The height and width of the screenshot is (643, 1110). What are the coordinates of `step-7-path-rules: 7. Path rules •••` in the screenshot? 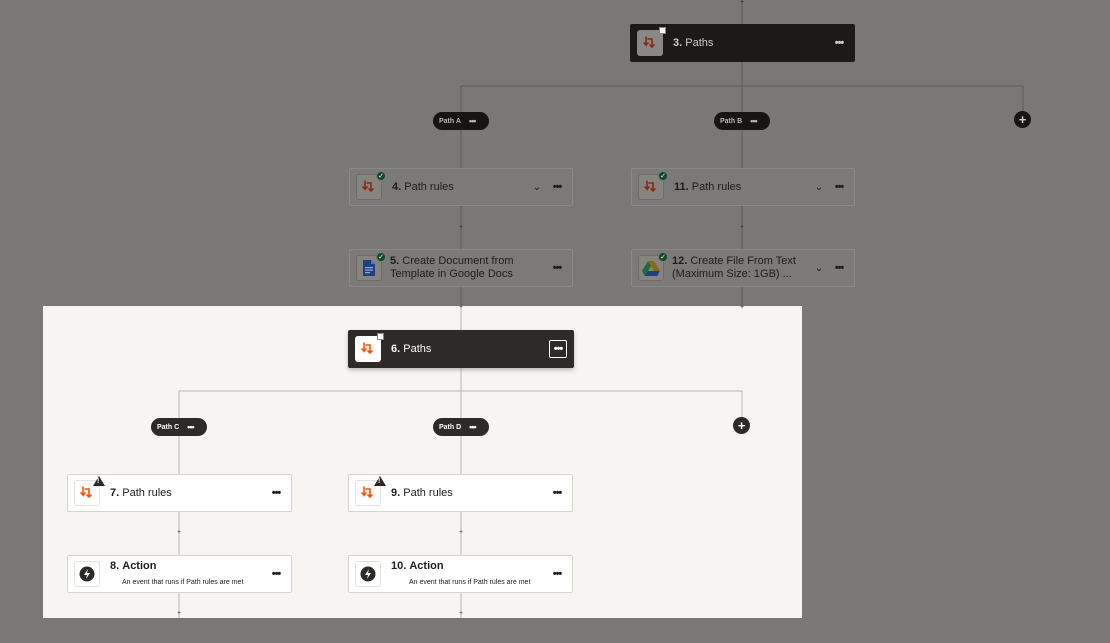 It's located at (179, 493).